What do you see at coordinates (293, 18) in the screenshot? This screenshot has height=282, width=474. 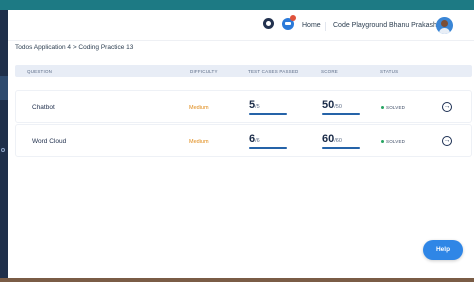 I see `notification-badge` at bounding box center [293, 18].